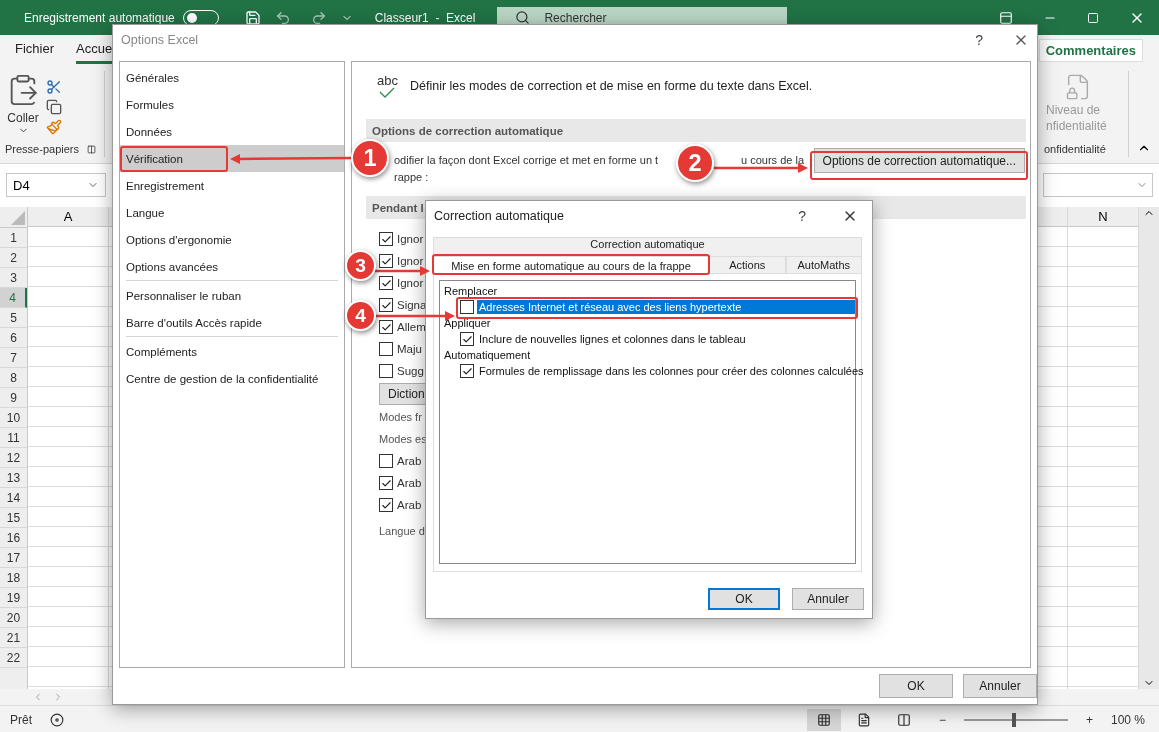 This screenshot has width=1159, height=732. What do you see at coordinates (232, 131) in the screenshot?
I see `sidebar-item: Données` at bounding box center [232, 131].